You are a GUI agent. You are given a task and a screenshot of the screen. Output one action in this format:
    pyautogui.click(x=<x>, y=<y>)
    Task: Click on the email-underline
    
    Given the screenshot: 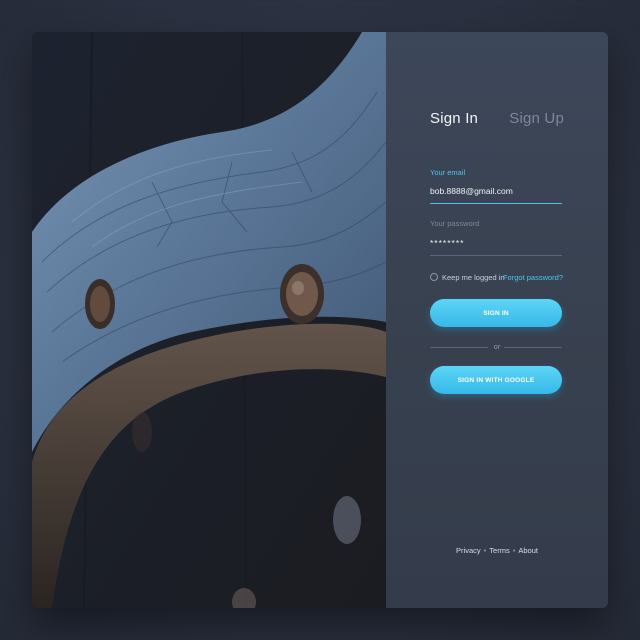 What is the action you would take?
    pyautogui.click(x=496, y=203)
    